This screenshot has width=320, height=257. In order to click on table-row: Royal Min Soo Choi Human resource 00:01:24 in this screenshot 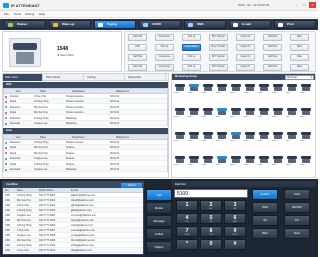, I will do `click(85, 113)`.